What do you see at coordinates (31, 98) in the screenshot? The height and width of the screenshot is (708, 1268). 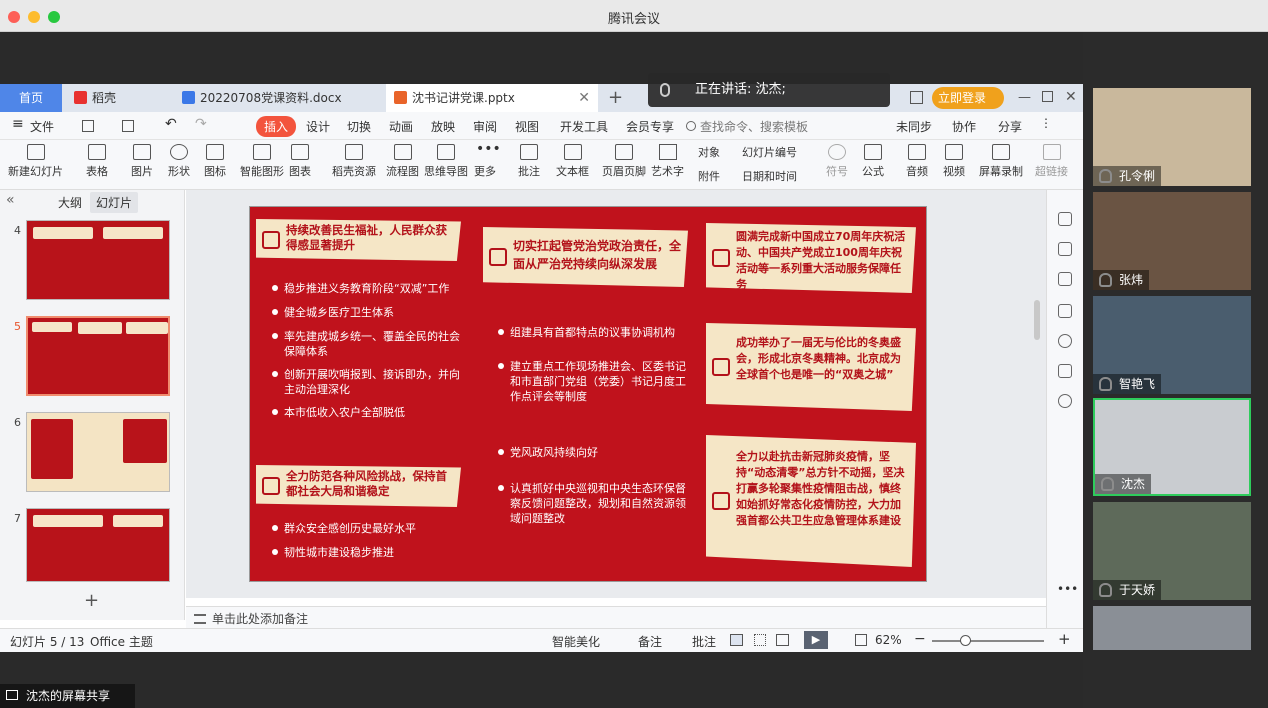 I see `tab-home: 首页` at bounding box center [31, 98].